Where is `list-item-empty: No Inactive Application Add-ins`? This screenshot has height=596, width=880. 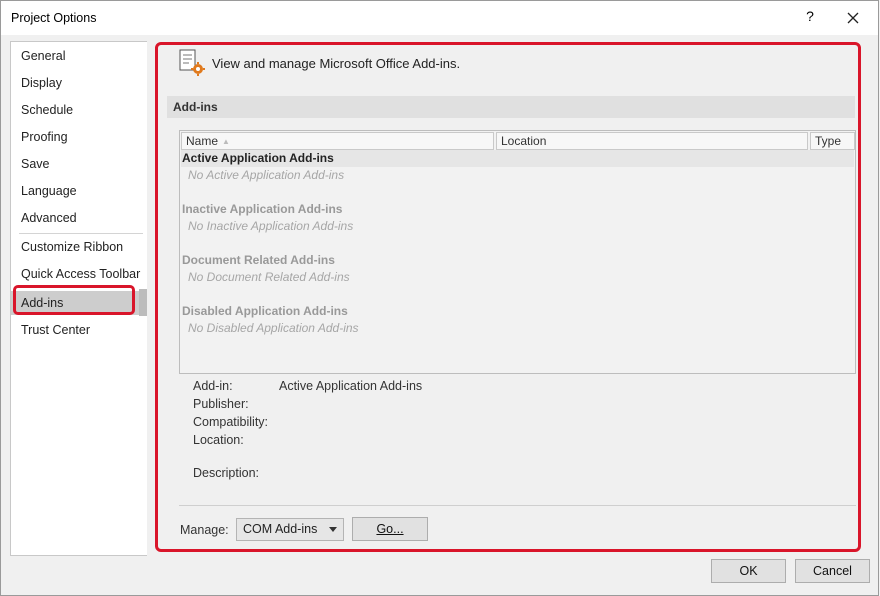
list-item-empty: No Inactive Application Add-ins is located at coordinates (271, 226).